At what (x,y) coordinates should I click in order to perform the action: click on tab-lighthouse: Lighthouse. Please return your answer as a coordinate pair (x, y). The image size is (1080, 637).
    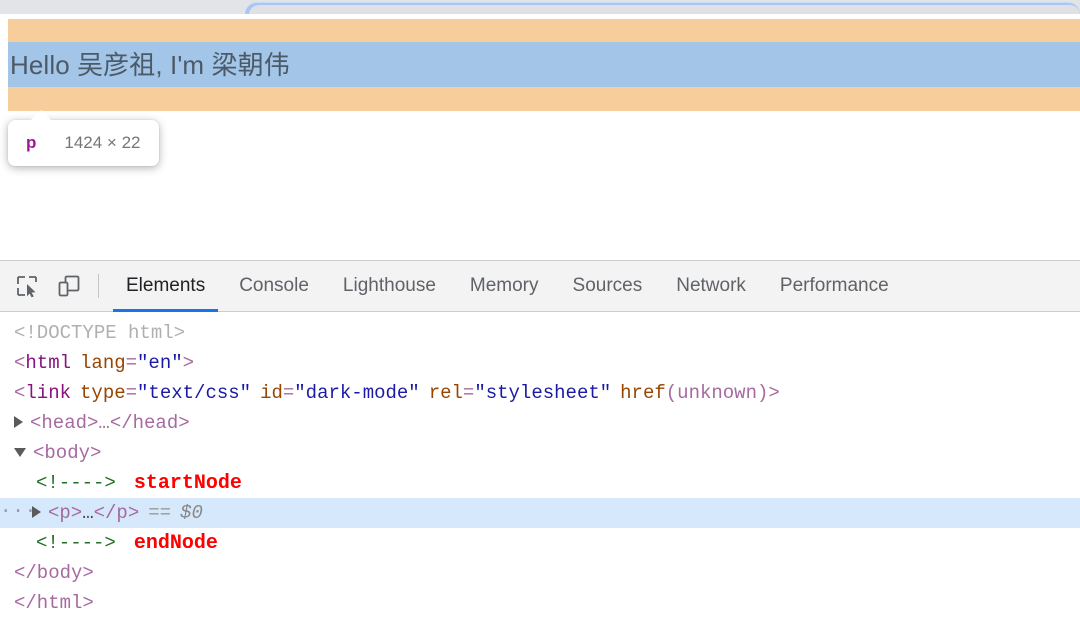
    Looking at the image, I should click on (389, 286).